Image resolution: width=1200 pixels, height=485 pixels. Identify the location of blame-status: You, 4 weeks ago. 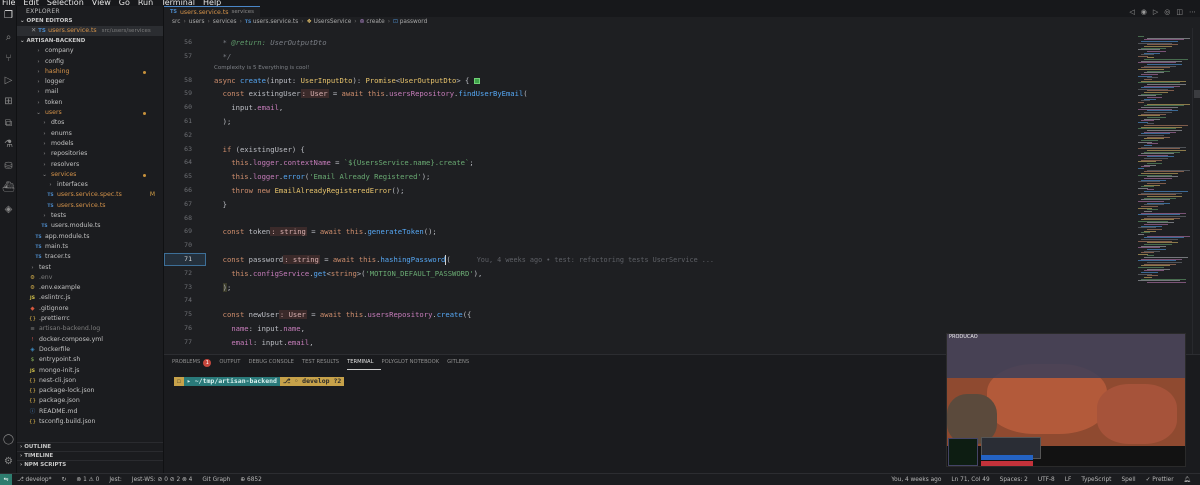
(916, 480).